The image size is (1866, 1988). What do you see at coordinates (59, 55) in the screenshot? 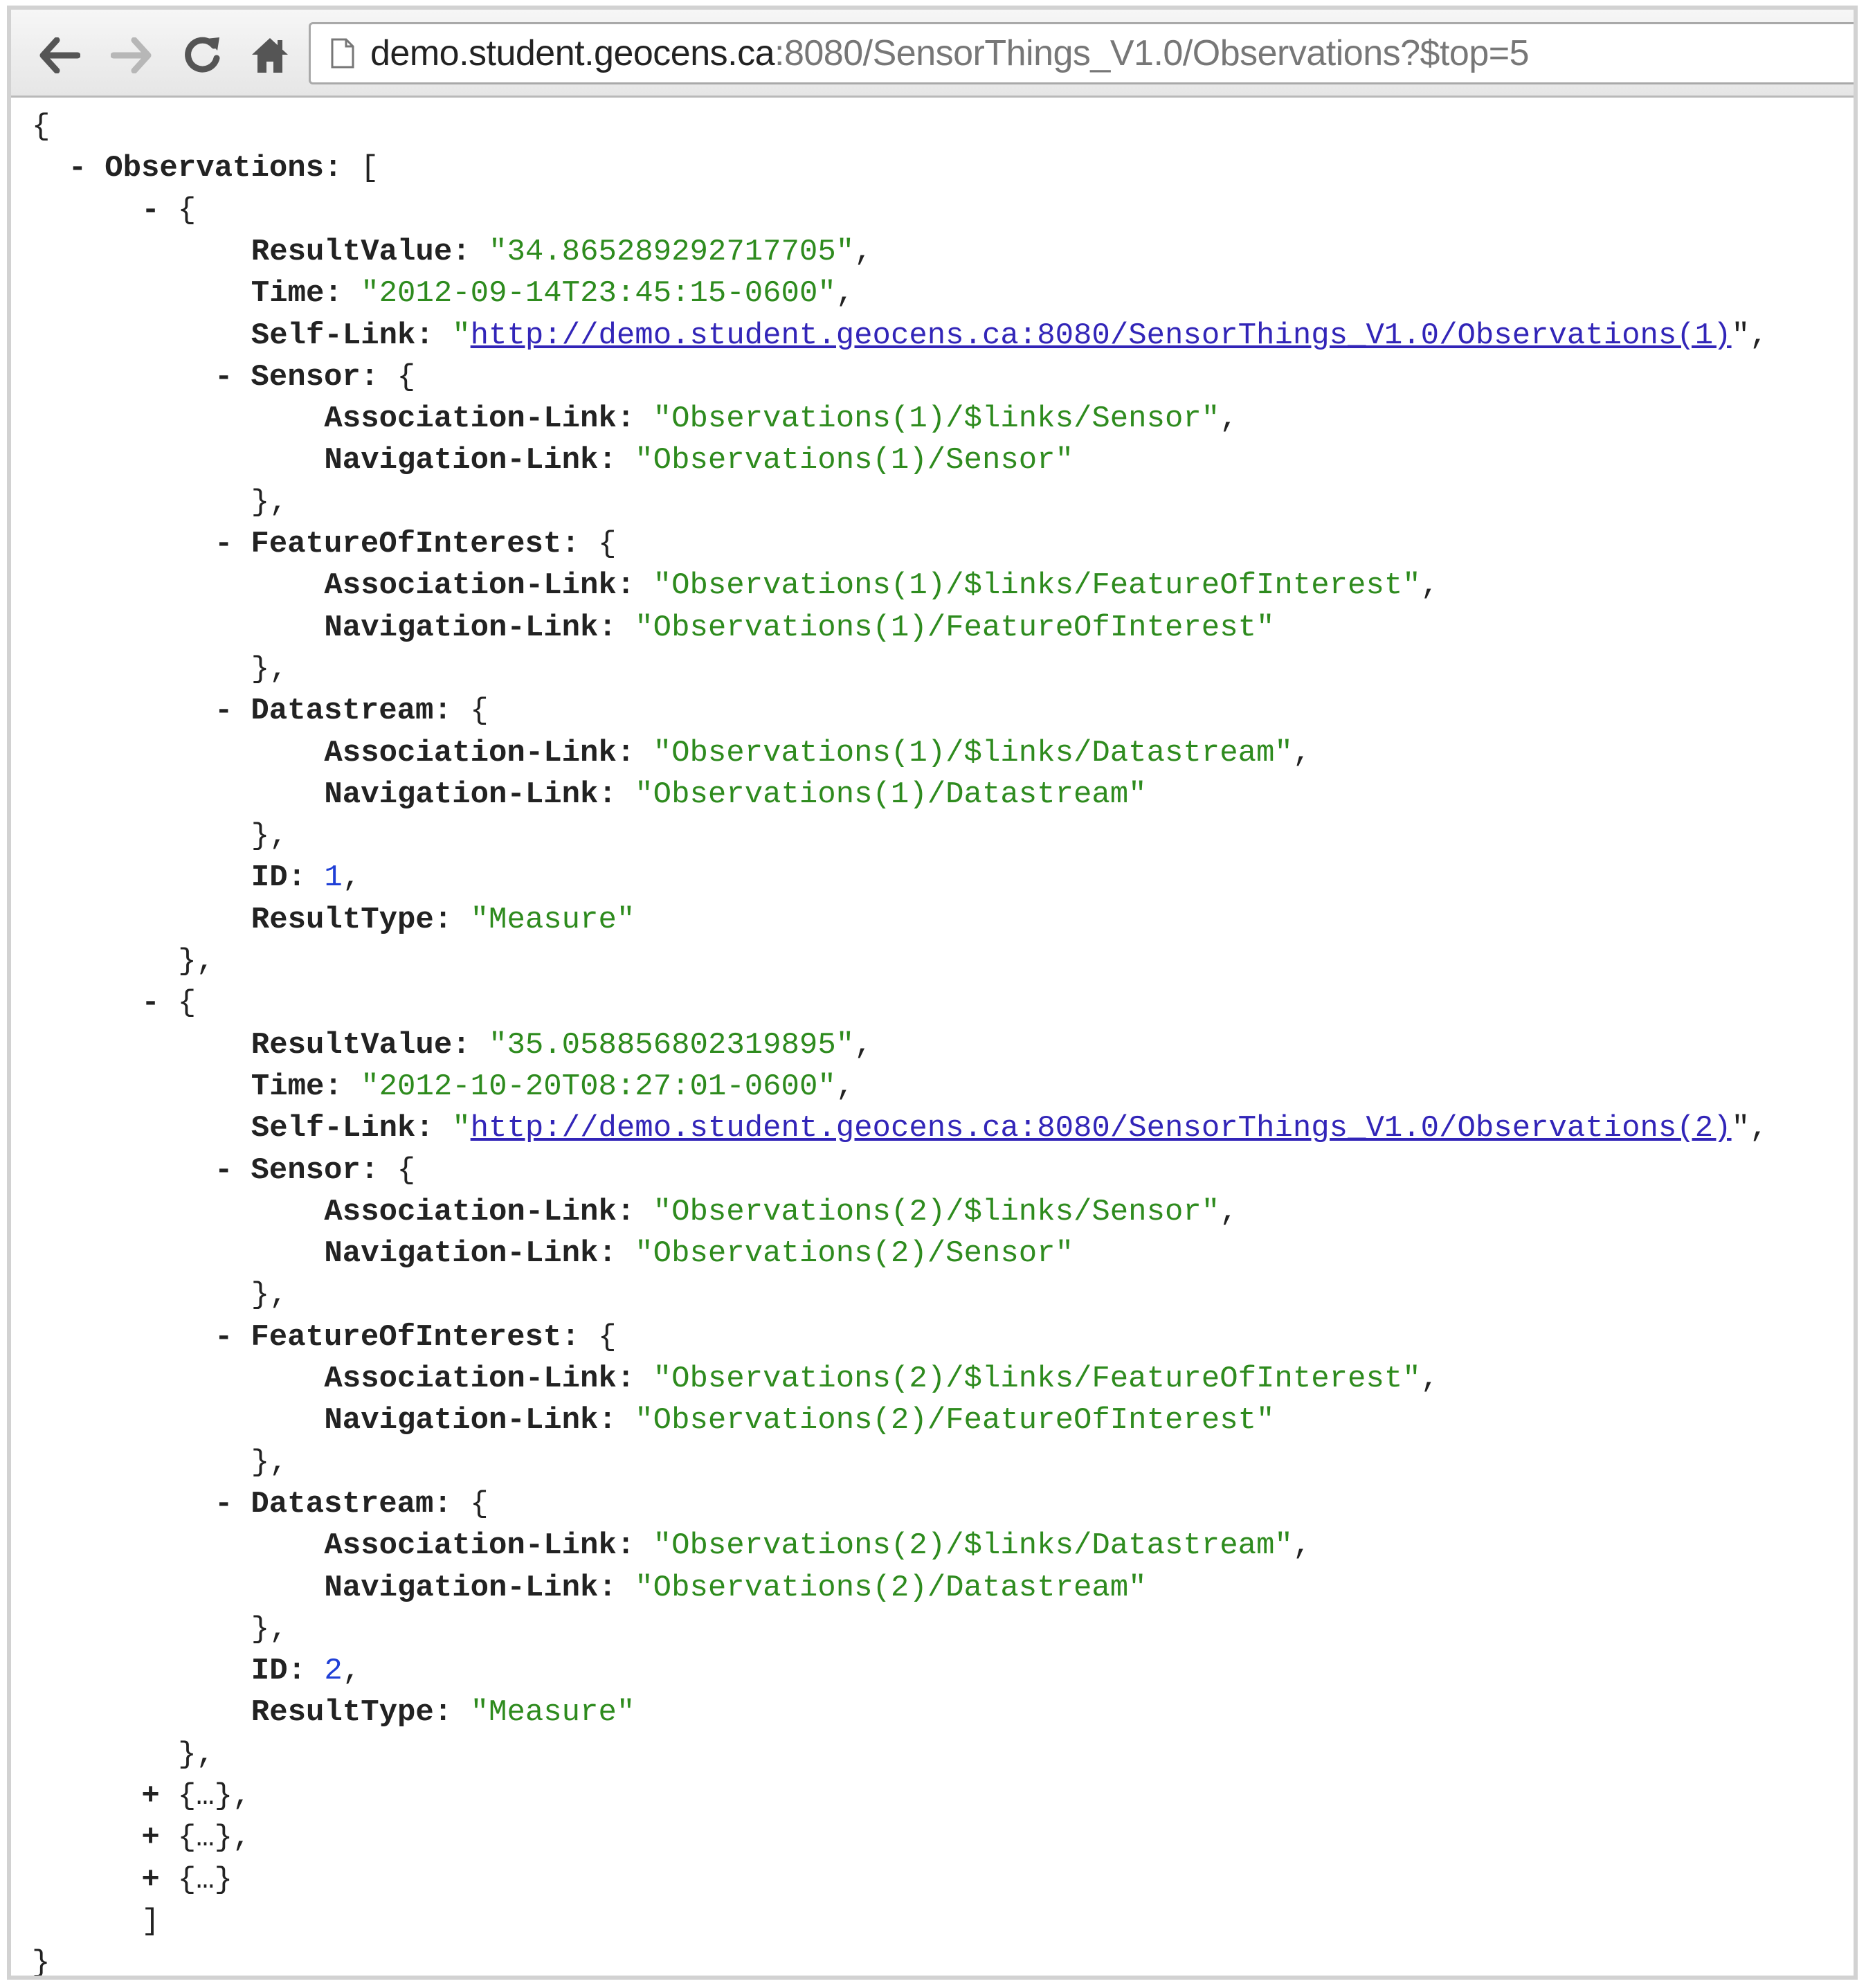
I see `back-button` at bounding box center [59, 55].